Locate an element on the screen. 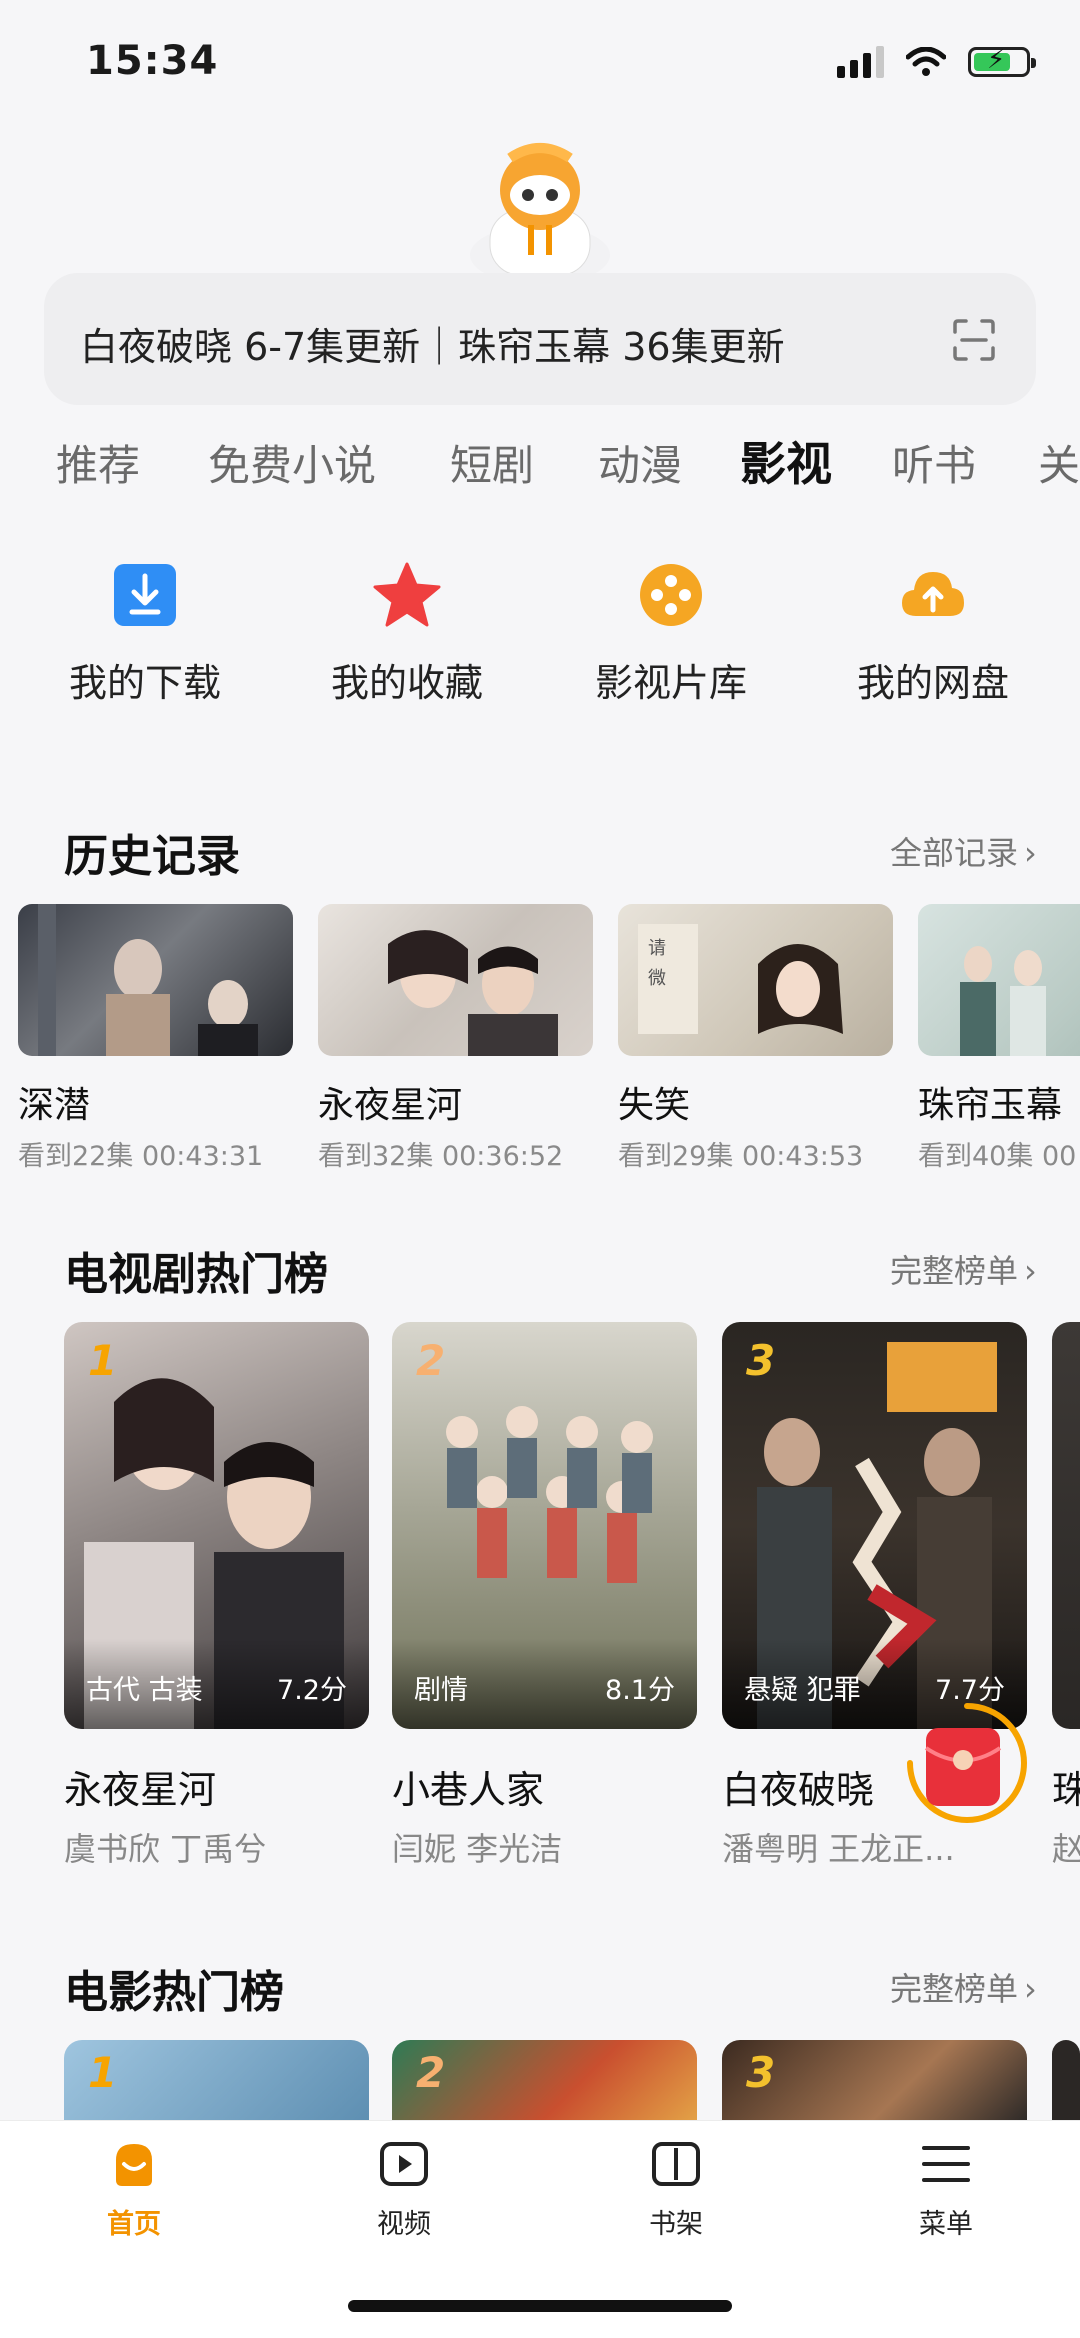 This screenshot has width=1080, height=2338. star-icon is located at coordinates (407, 594).